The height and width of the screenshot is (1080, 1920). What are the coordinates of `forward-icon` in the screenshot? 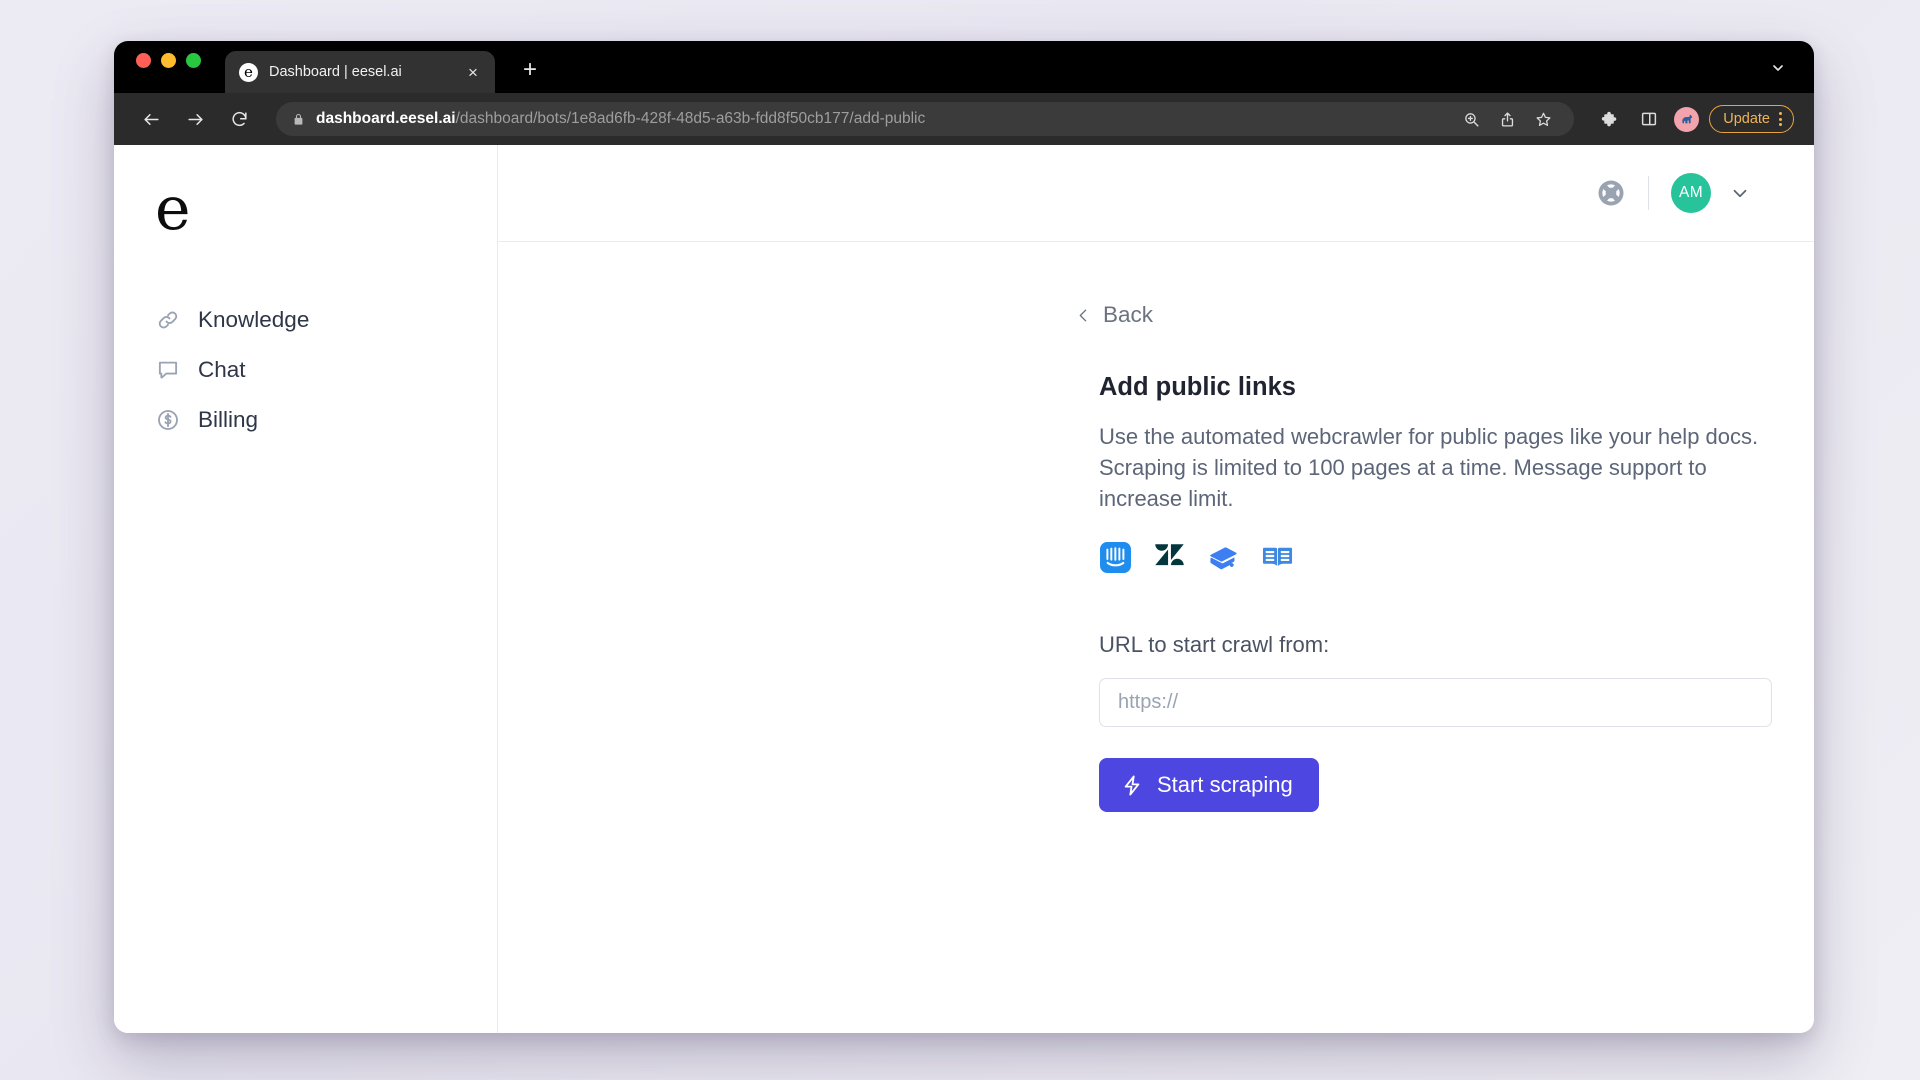 It's located at (195, 119).